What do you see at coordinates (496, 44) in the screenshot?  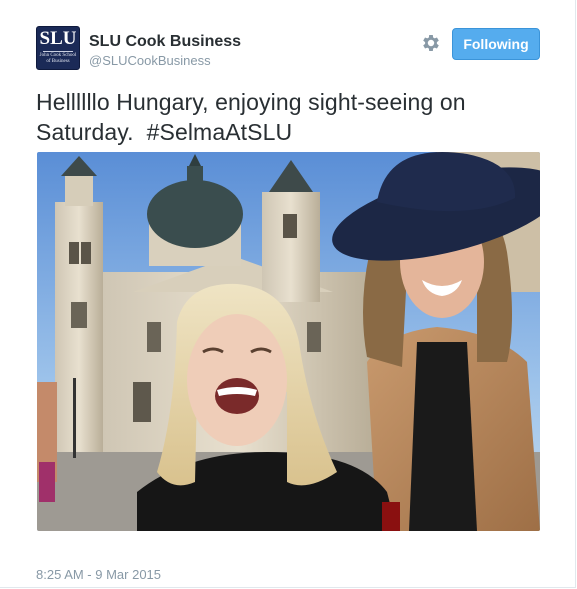 I see `following-button: Following` at bounding box center [496, 44].